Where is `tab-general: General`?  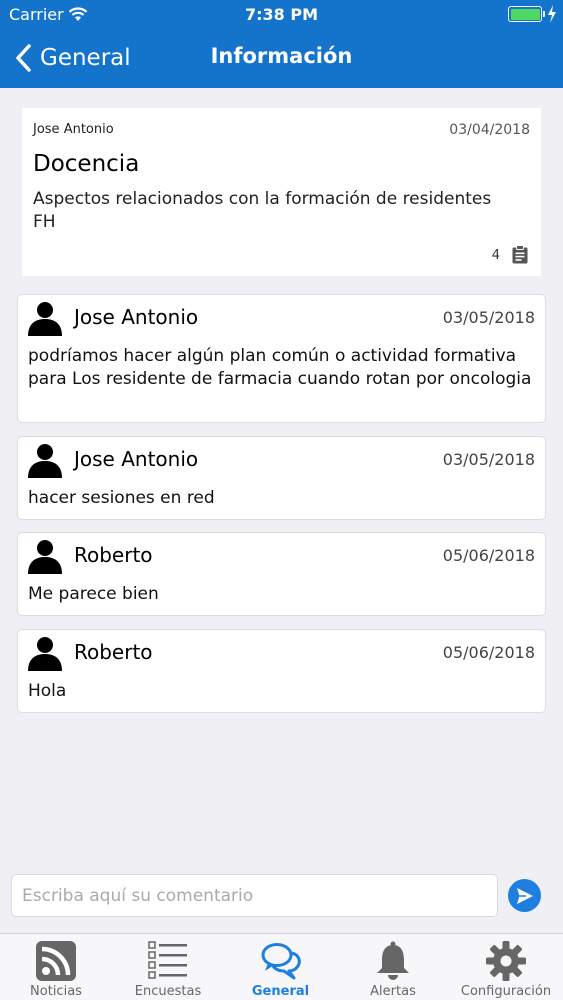 tab-general: General is located at coordinates (280, 967).